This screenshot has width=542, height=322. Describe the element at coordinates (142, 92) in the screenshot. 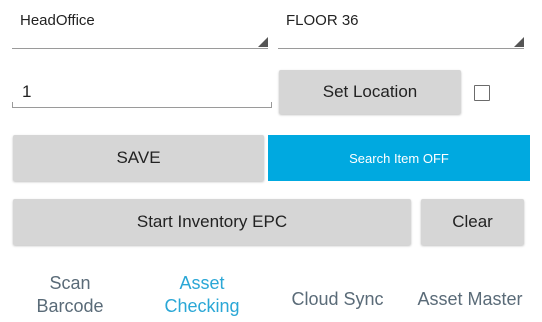

I see `quantity-field: 1` at that location.